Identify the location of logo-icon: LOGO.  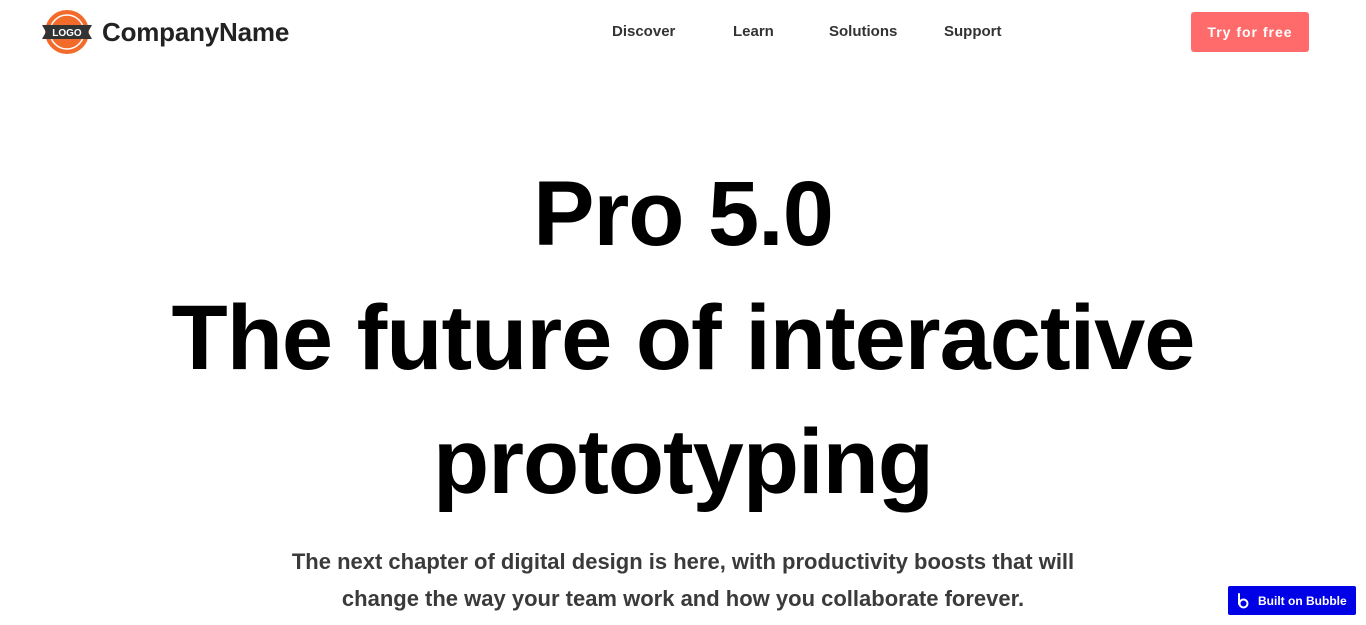
(67, 32).